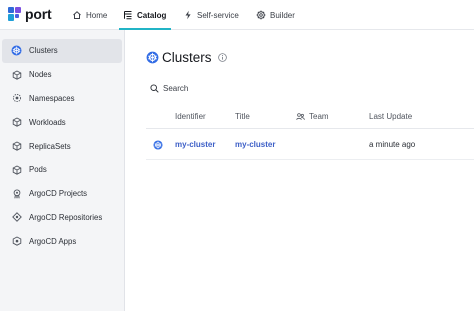 This screenshot has width=474, height=311. I want to click on sidebar-item-nodes: Nodes, so click(62, 75).